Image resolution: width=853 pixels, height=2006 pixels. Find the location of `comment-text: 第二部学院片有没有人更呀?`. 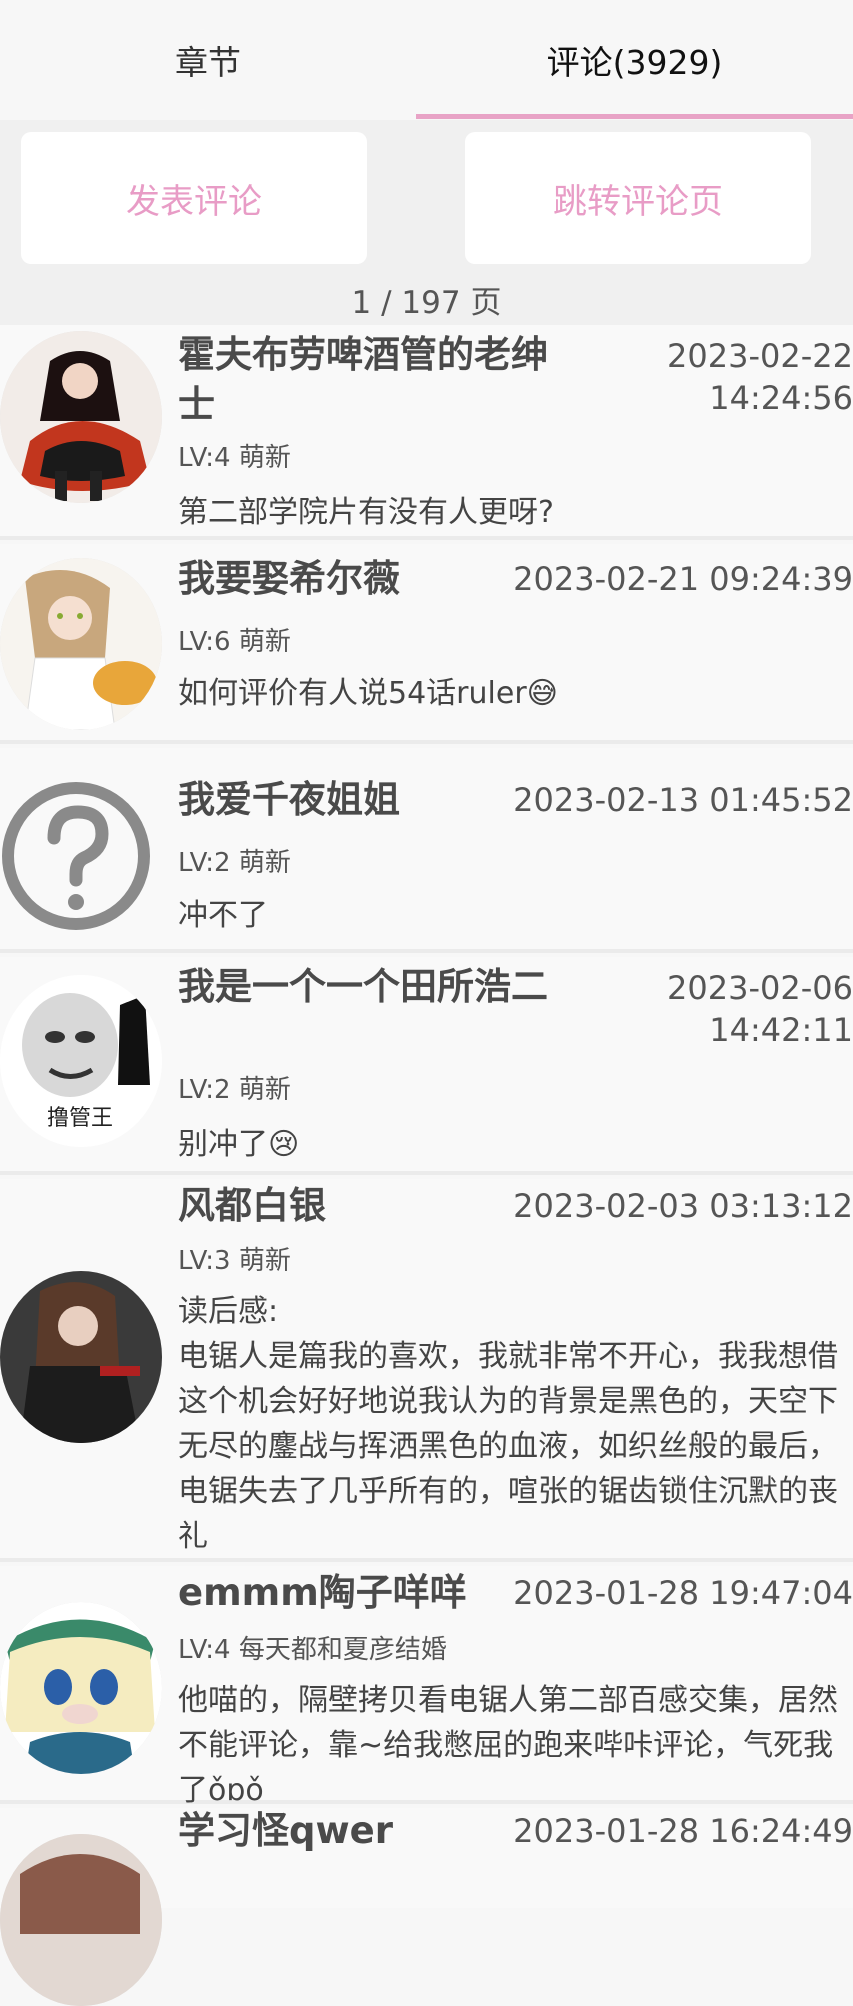

comment-text: 第二部学院片有没有人更呀? is located at coordinates (366, 512).